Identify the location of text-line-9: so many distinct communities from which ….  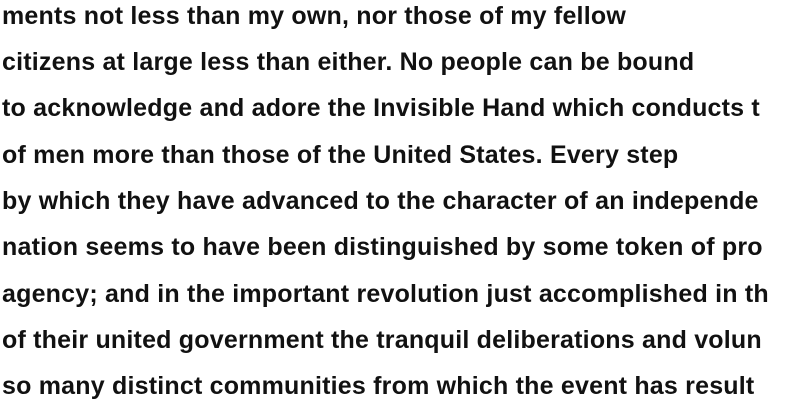
(378, 386).